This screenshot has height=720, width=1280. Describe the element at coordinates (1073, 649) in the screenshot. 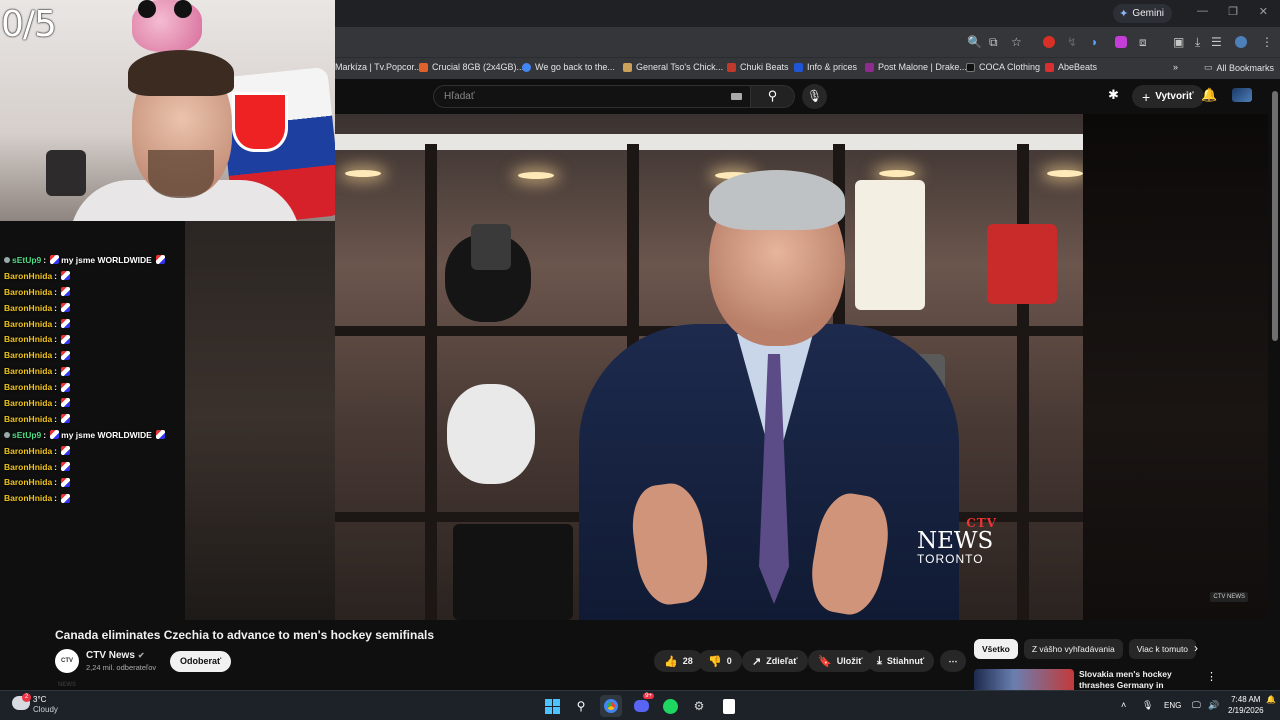

I see `chip-from-search: Z vášho vyhľadávania` at that location.